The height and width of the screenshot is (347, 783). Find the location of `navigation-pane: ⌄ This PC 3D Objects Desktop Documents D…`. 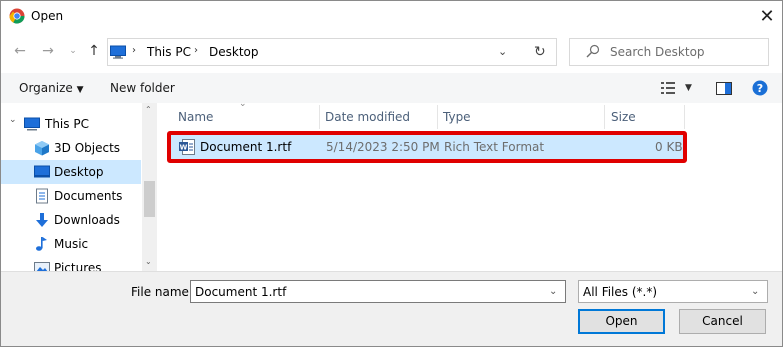

navigation-pane: ⌄ This PC 3D Objects Desktop Documents D… is located at coordinates (79, 187).